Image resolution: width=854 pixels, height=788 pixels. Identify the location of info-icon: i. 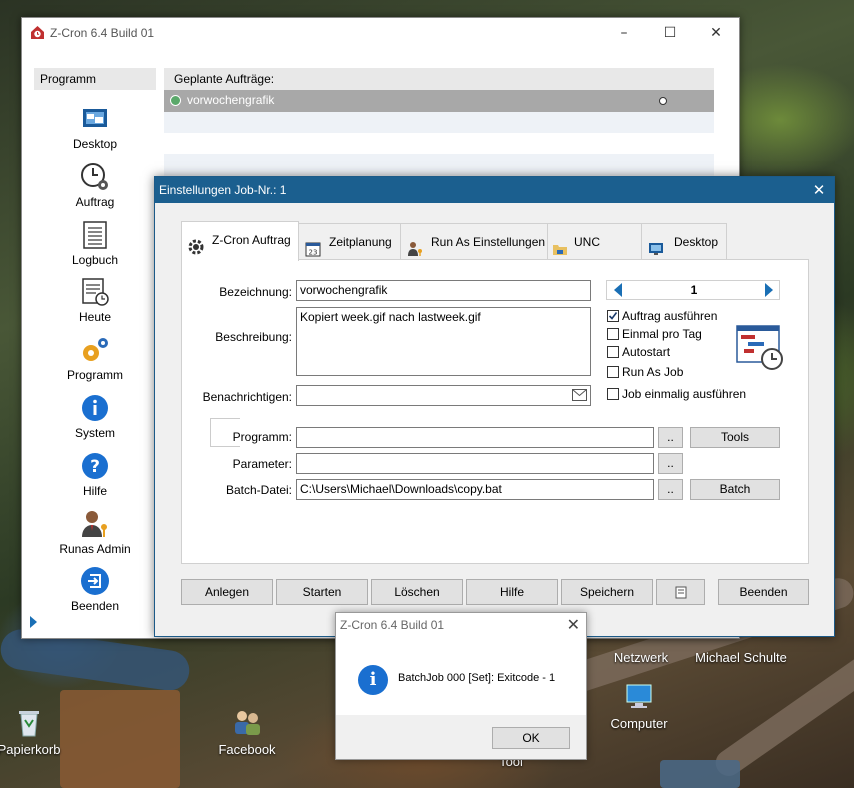
(373, 680).